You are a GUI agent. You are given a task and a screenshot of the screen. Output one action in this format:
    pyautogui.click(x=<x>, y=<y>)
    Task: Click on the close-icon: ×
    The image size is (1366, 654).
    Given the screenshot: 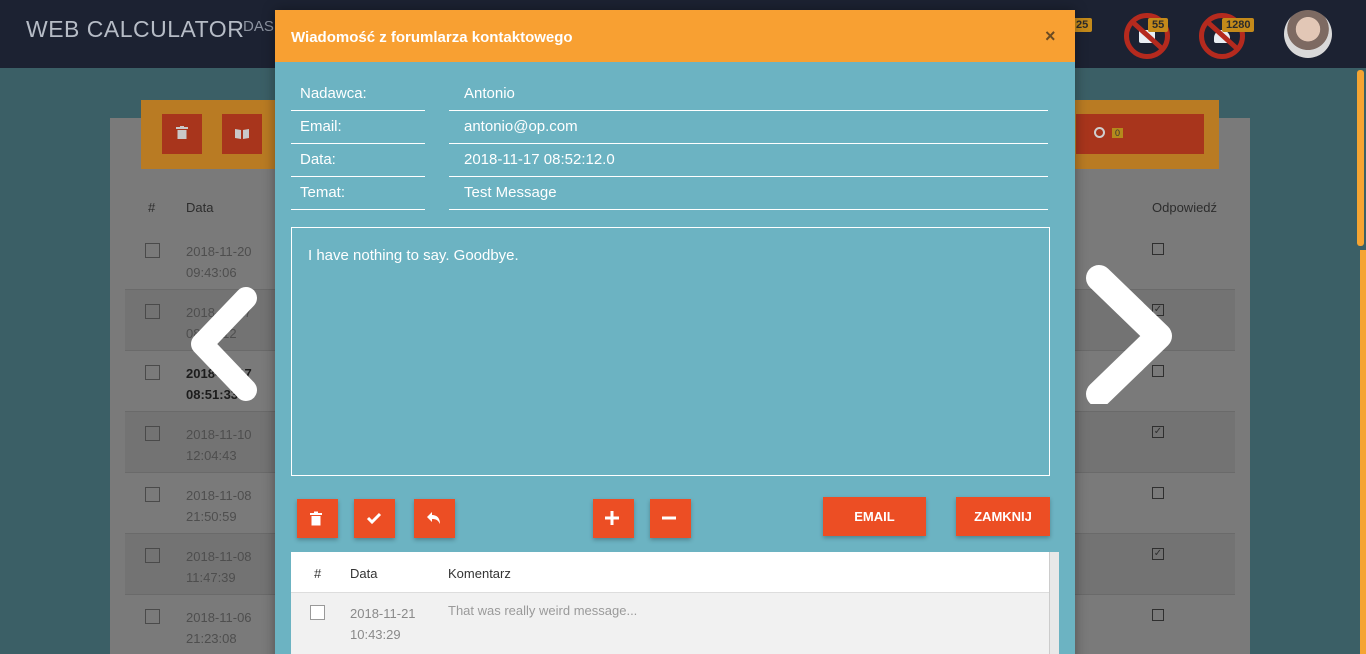 What is the action you would take?
    pyautogui.click(x=1050, y=36)
    